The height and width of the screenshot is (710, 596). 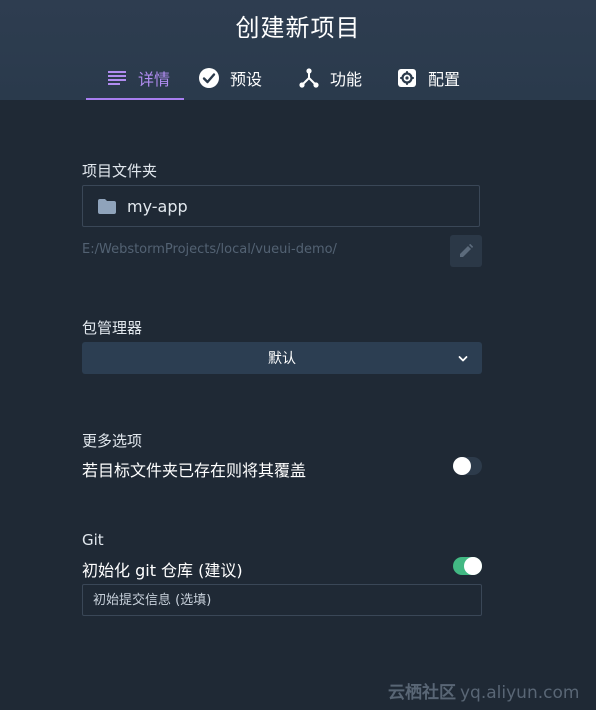 I want to click on commit-message-input, so click(x=282, y=600).